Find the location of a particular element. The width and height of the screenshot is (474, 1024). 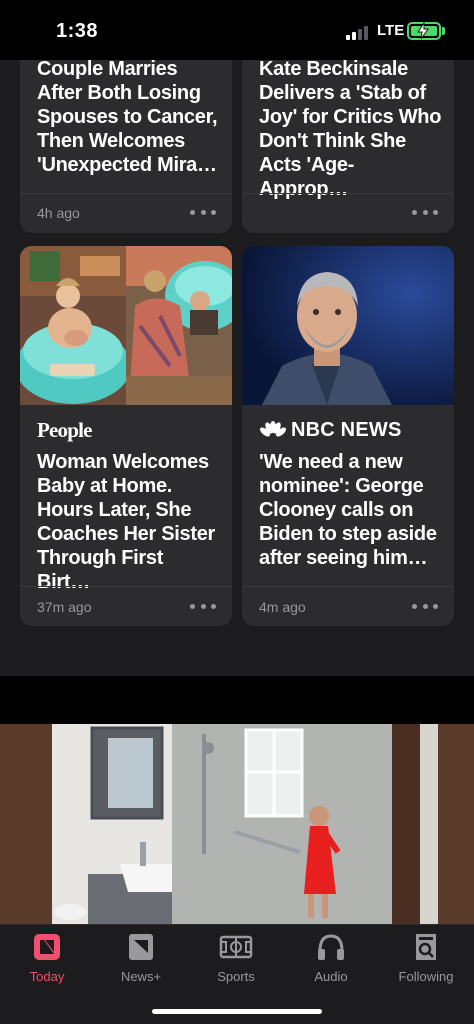

tab-audio: Audio is located at coordinates (331, 961).